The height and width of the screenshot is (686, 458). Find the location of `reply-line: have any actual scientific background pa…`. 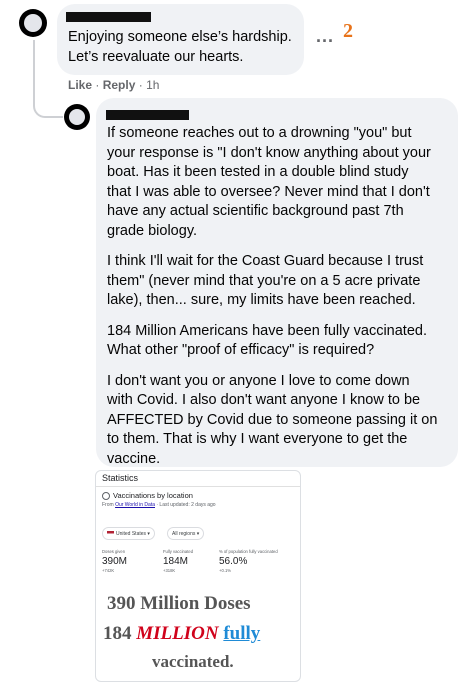

reply-line: have any actual scientific background pa… is located at coordinates (255, 211).